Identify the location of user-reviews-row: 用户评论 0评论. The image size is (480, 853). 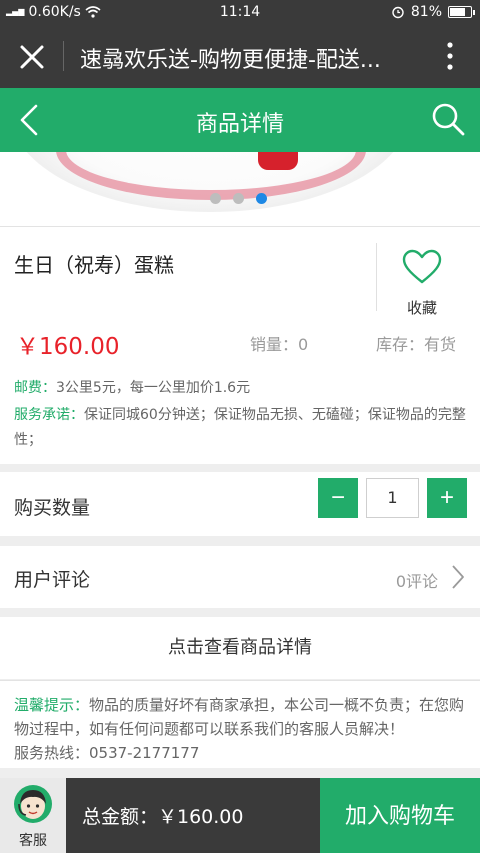
(240, 577).